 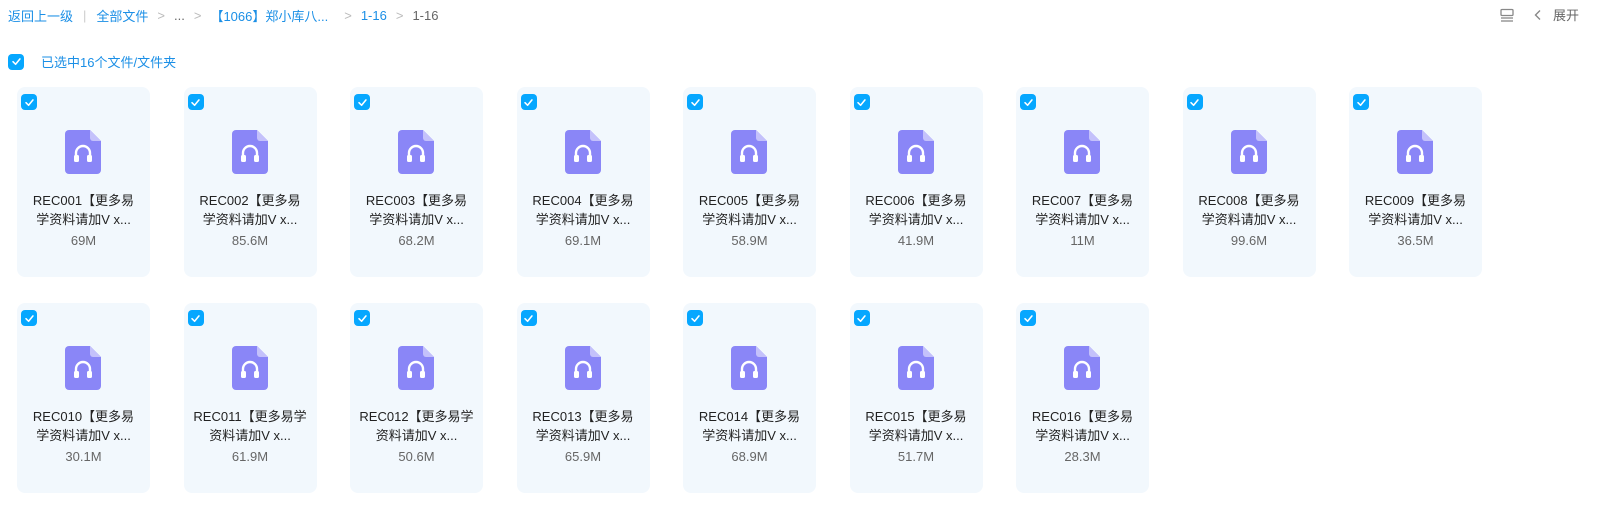 I want to click on file-card: REC014【更多易 学资料请加V x... 68.9M, so click(x=749, y=398).